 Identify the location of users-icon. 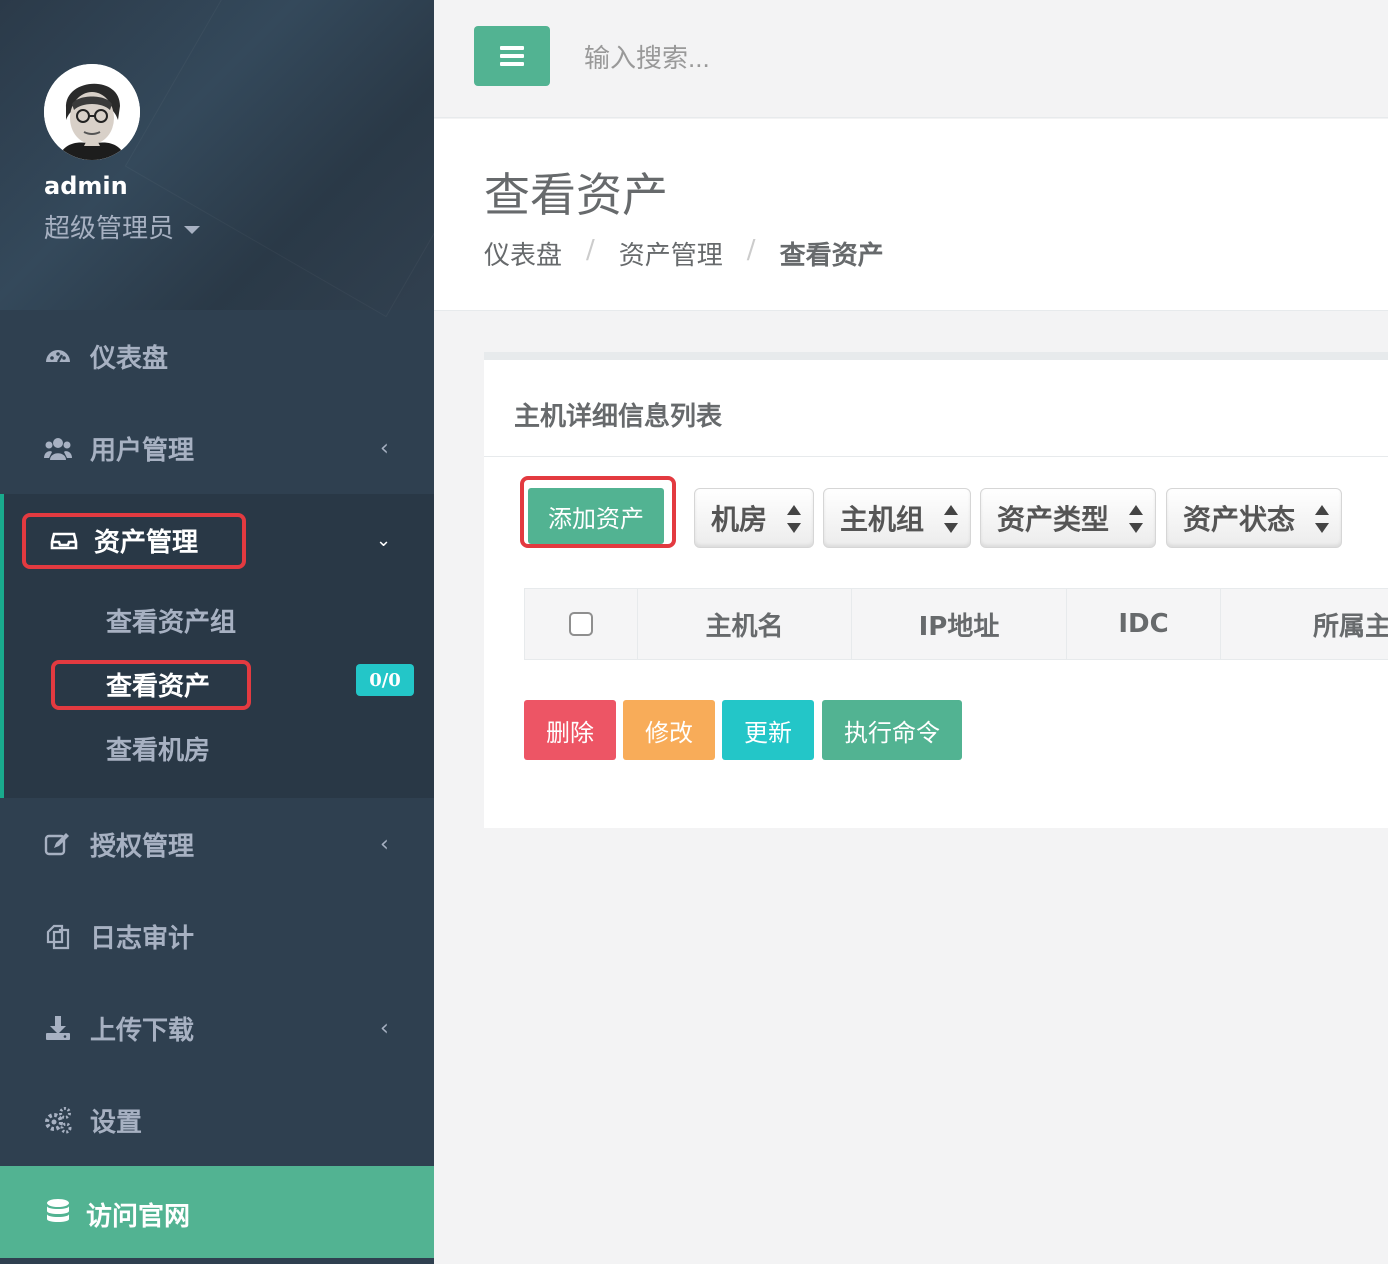
(58, 448).